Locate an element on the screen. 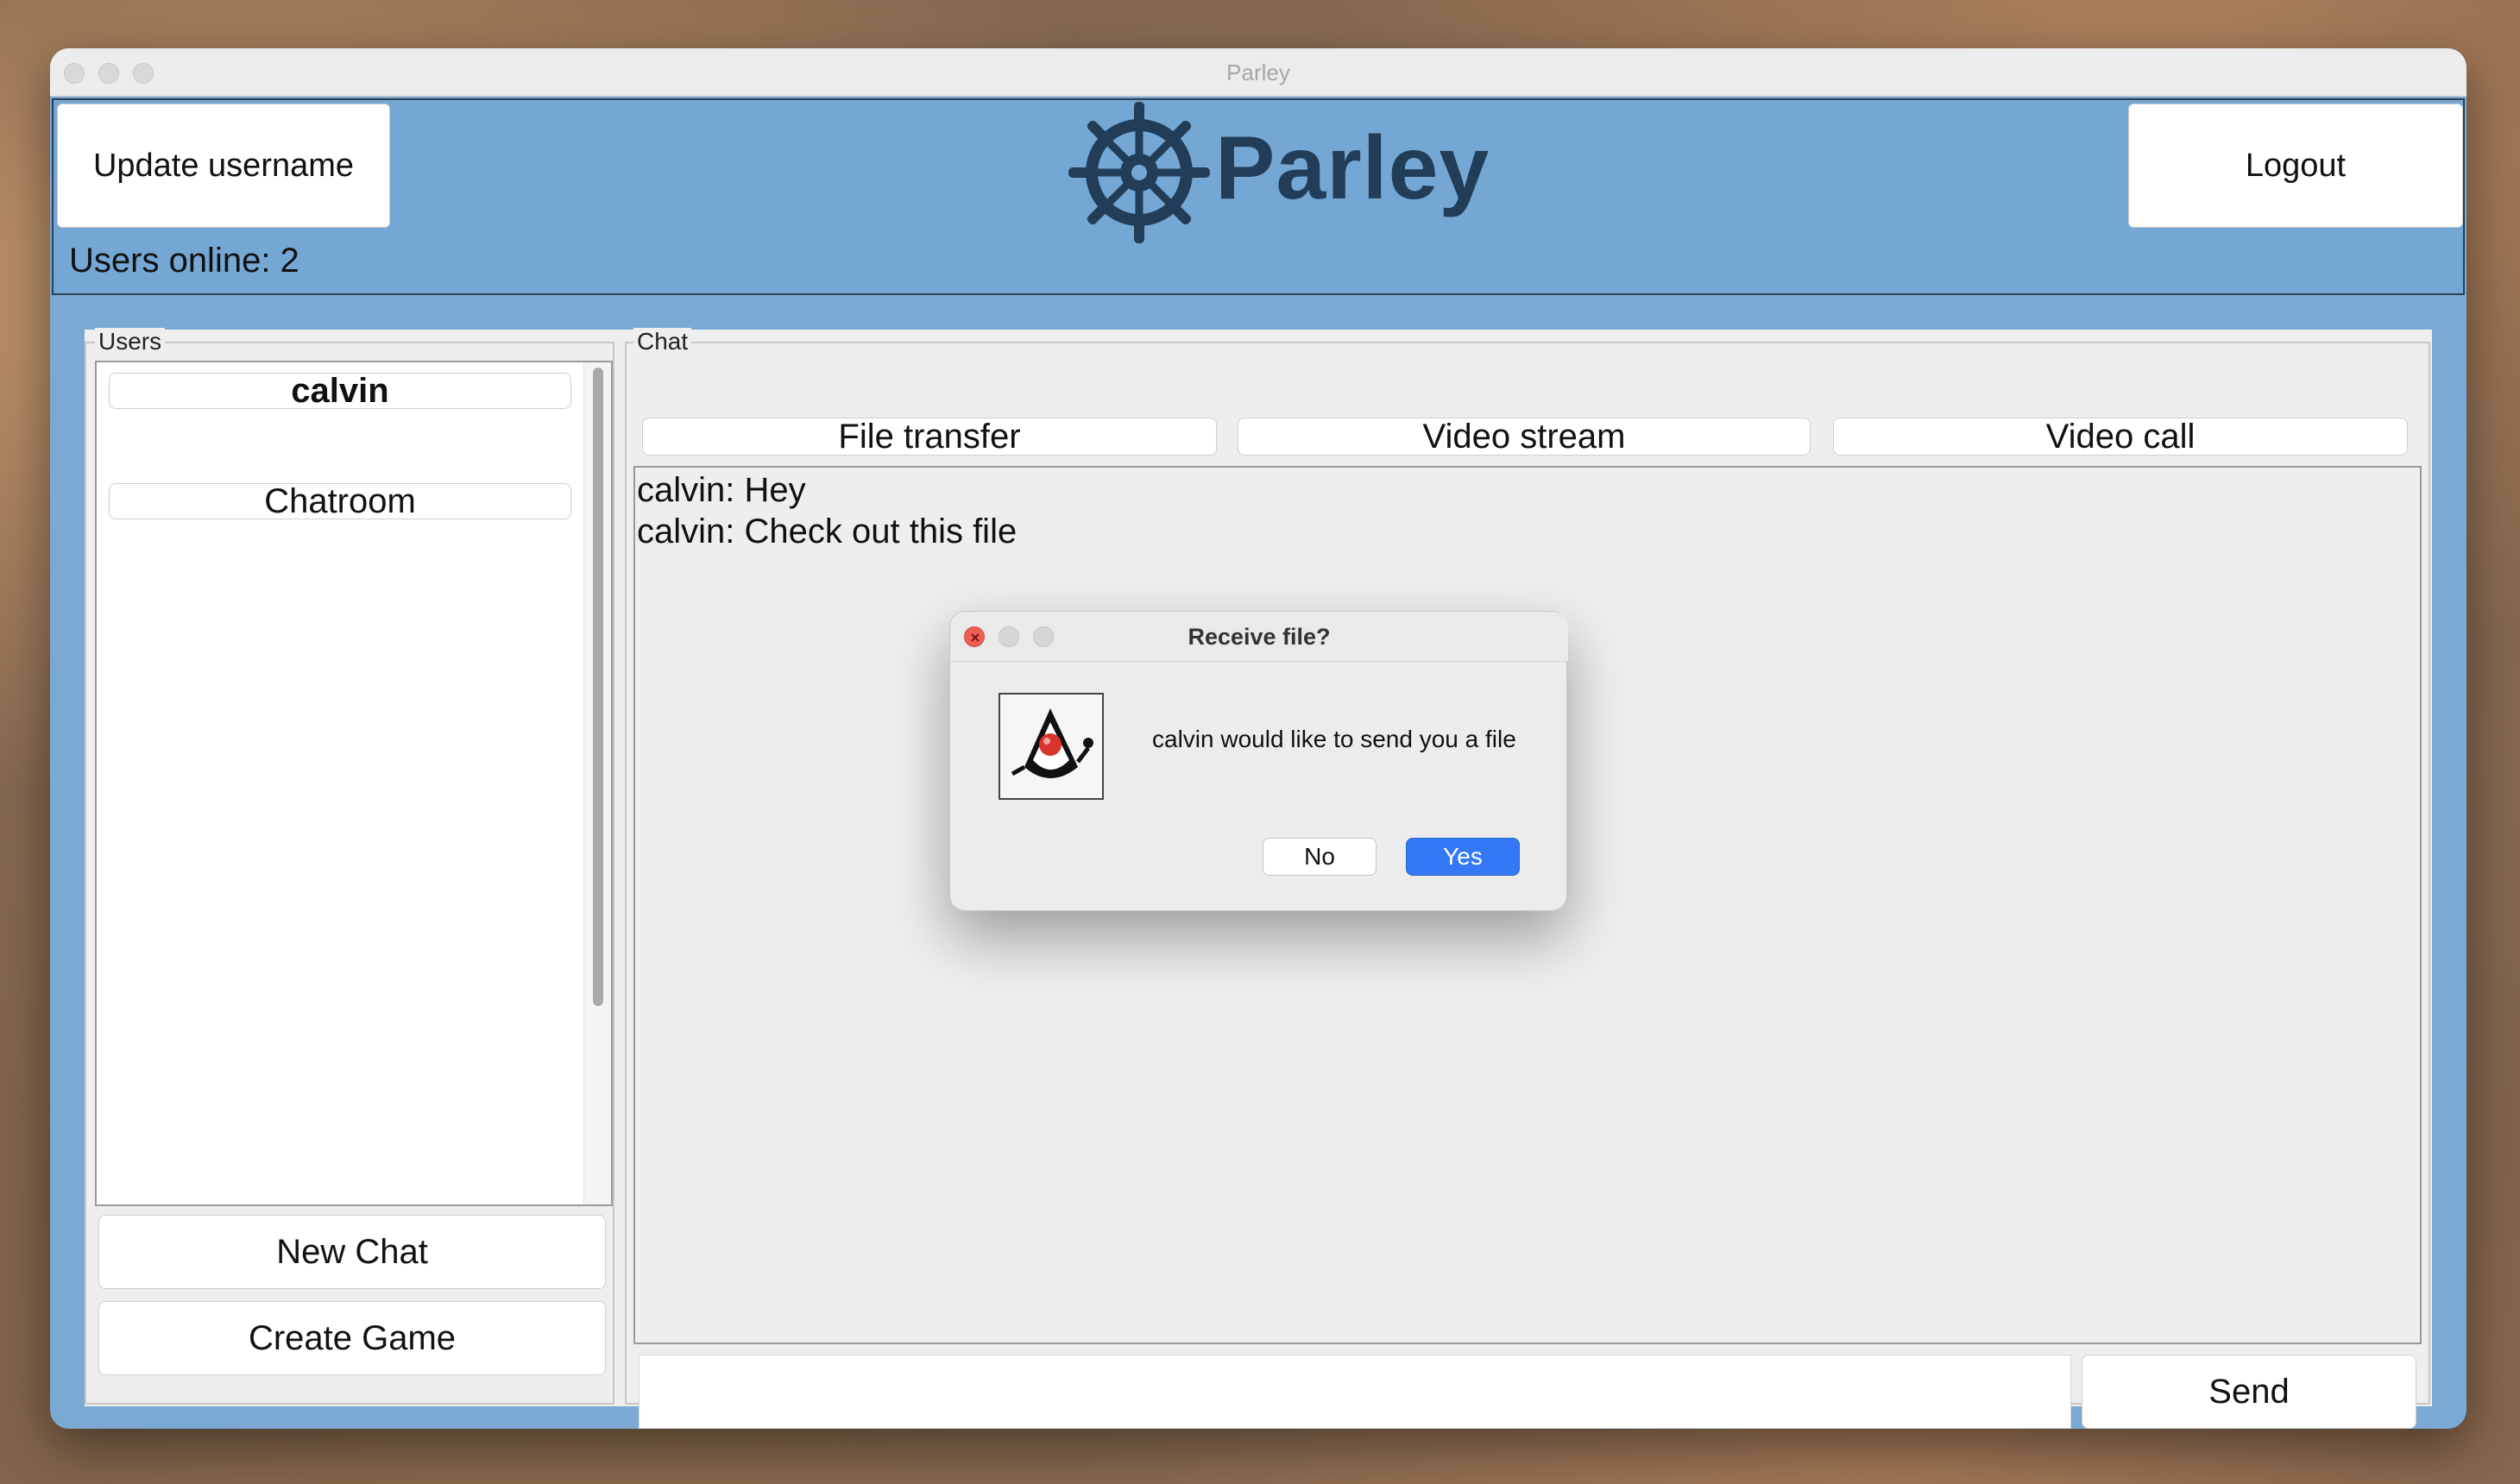 This screenshot has width=2520, height=1484. update-username-button: Update username is located at coordinates (223, 166).